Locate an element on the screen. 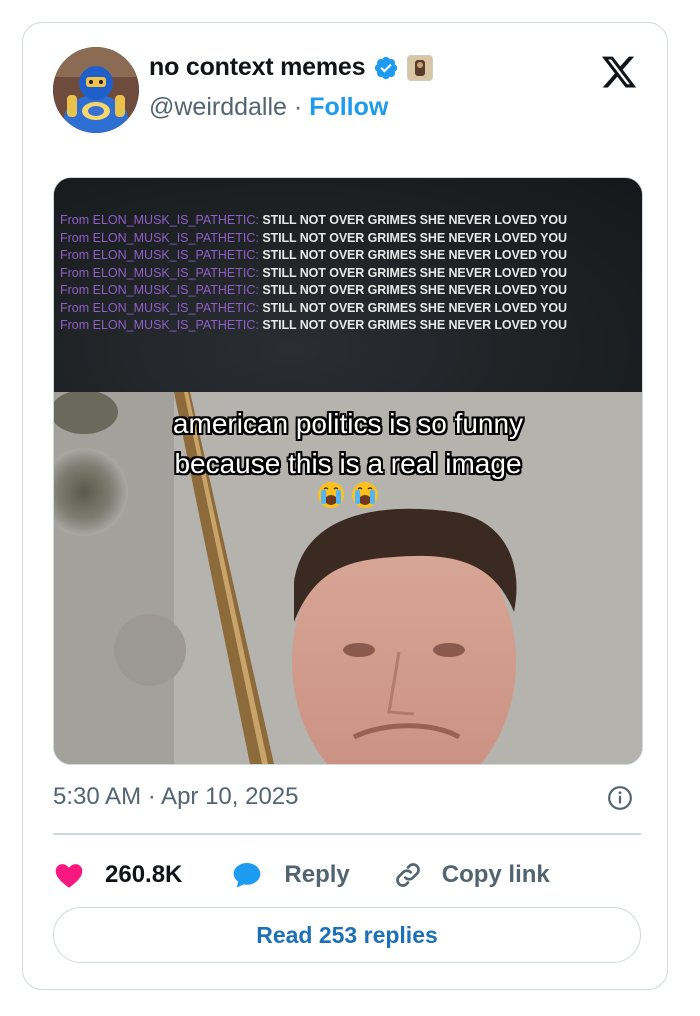 The width and height of the screenshot is (700, 1016). action-bar: 260.8K Reply Copy link is located at coordinates (301, 875).